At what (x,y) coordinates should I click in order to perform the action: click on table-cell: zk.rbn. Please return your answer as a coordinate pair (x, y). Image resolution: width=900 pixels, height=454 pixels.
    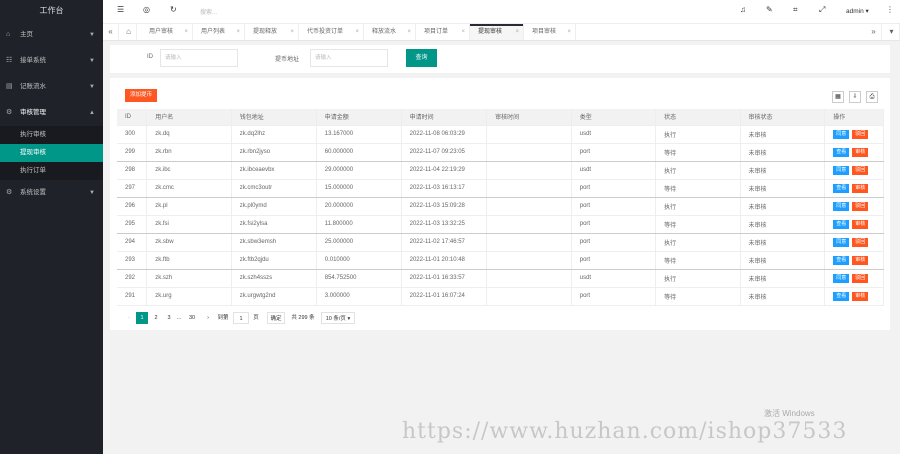
    Looking at the image, I should click on (189, 152).